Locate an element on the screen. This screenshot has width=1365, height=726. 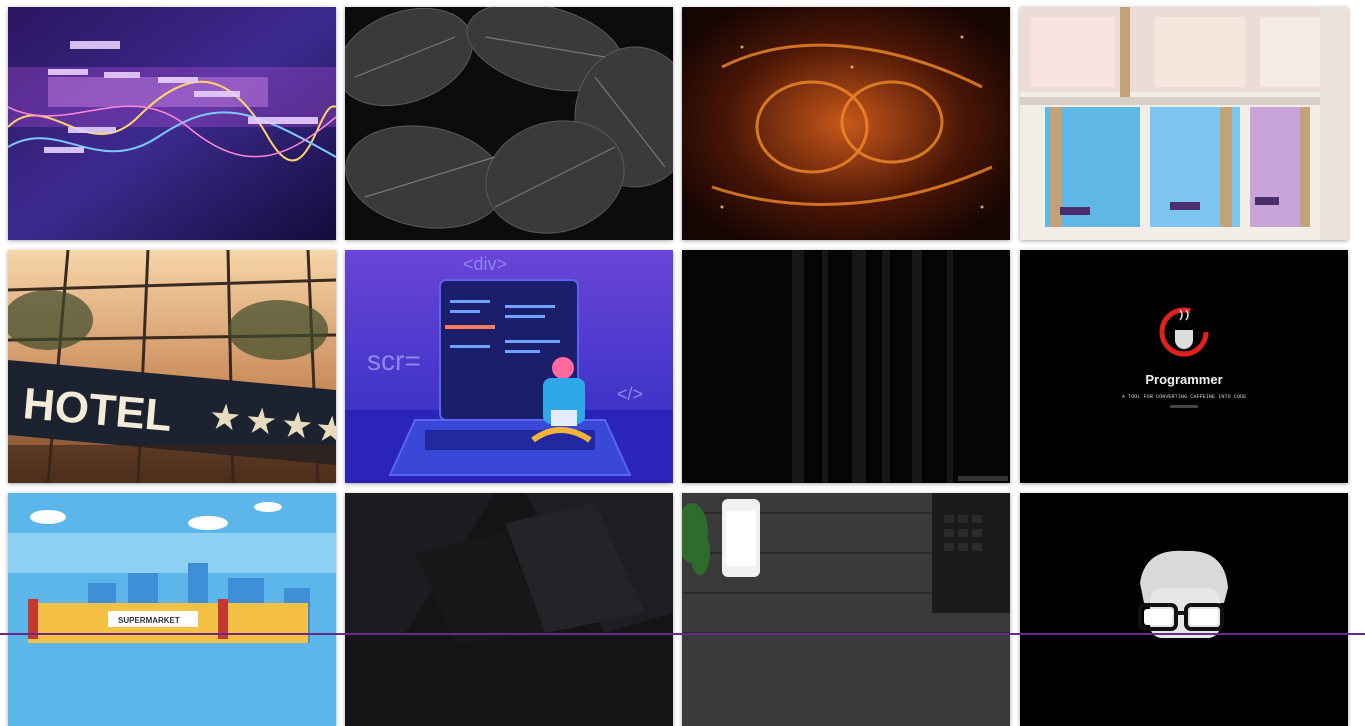
div-tag-text: <div> is located at coordinates (485, 264).